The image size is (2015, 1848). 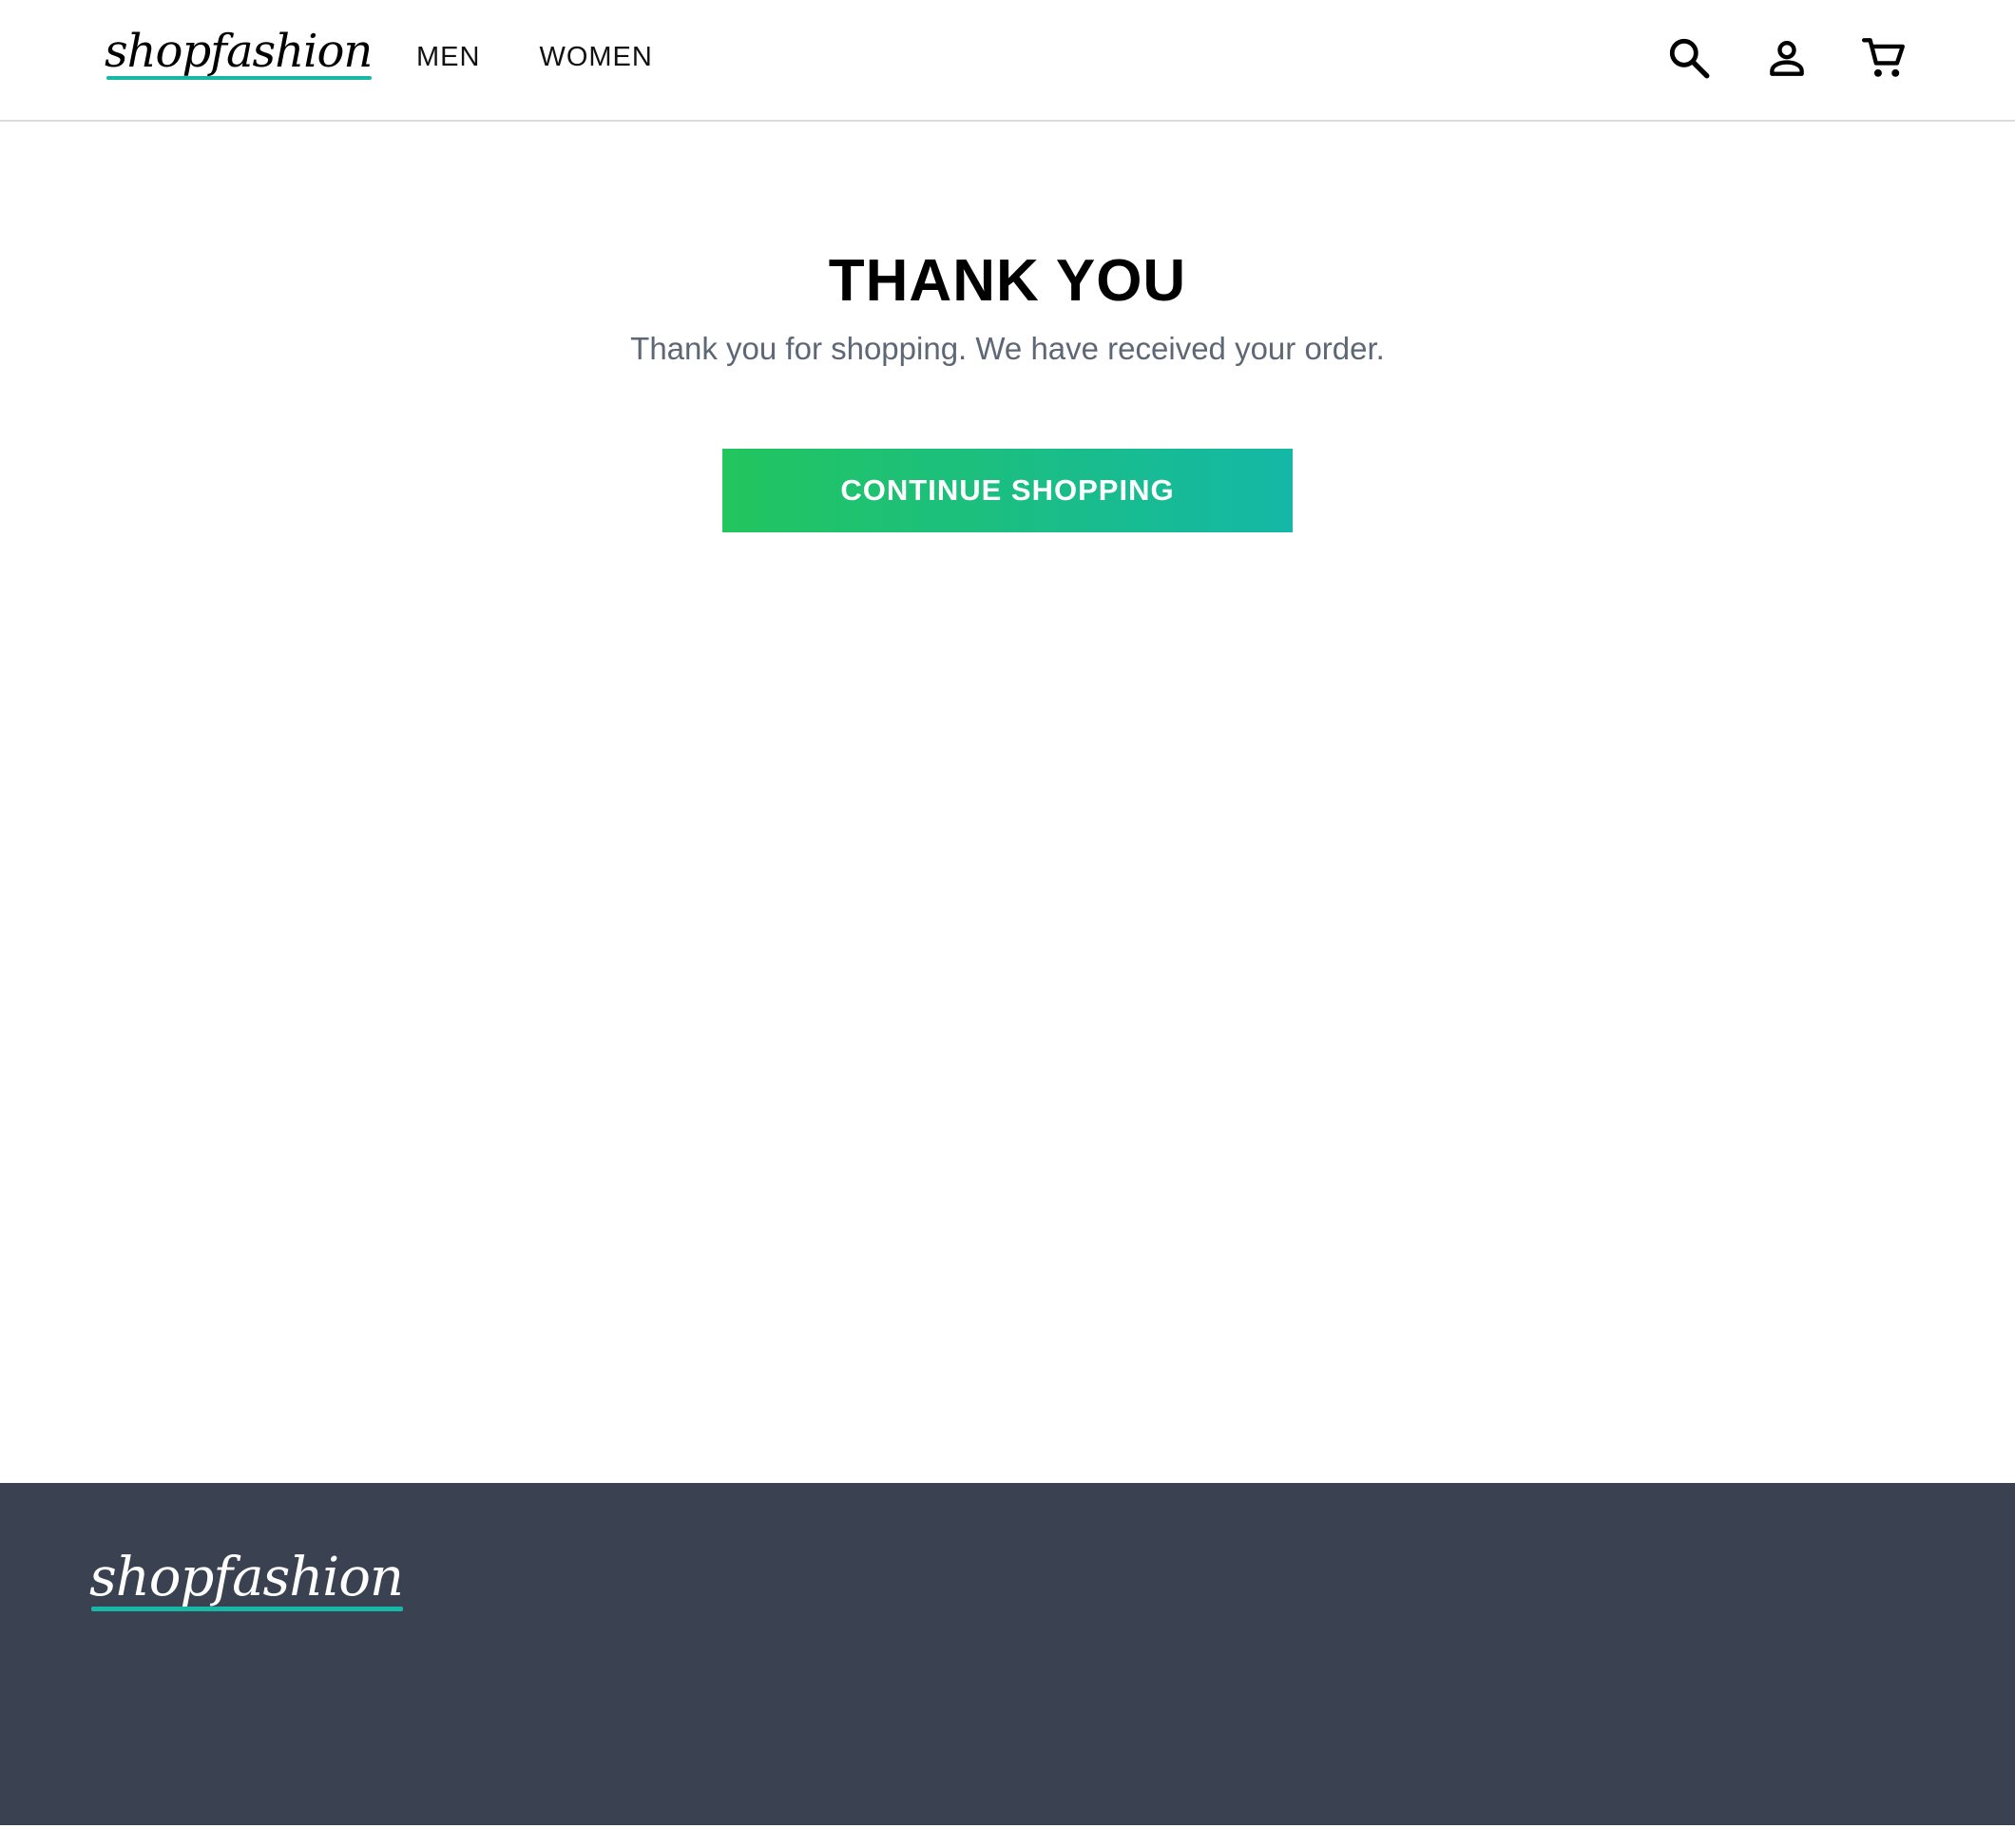 I want to click on search-icon, so click(x=1689, y=58).